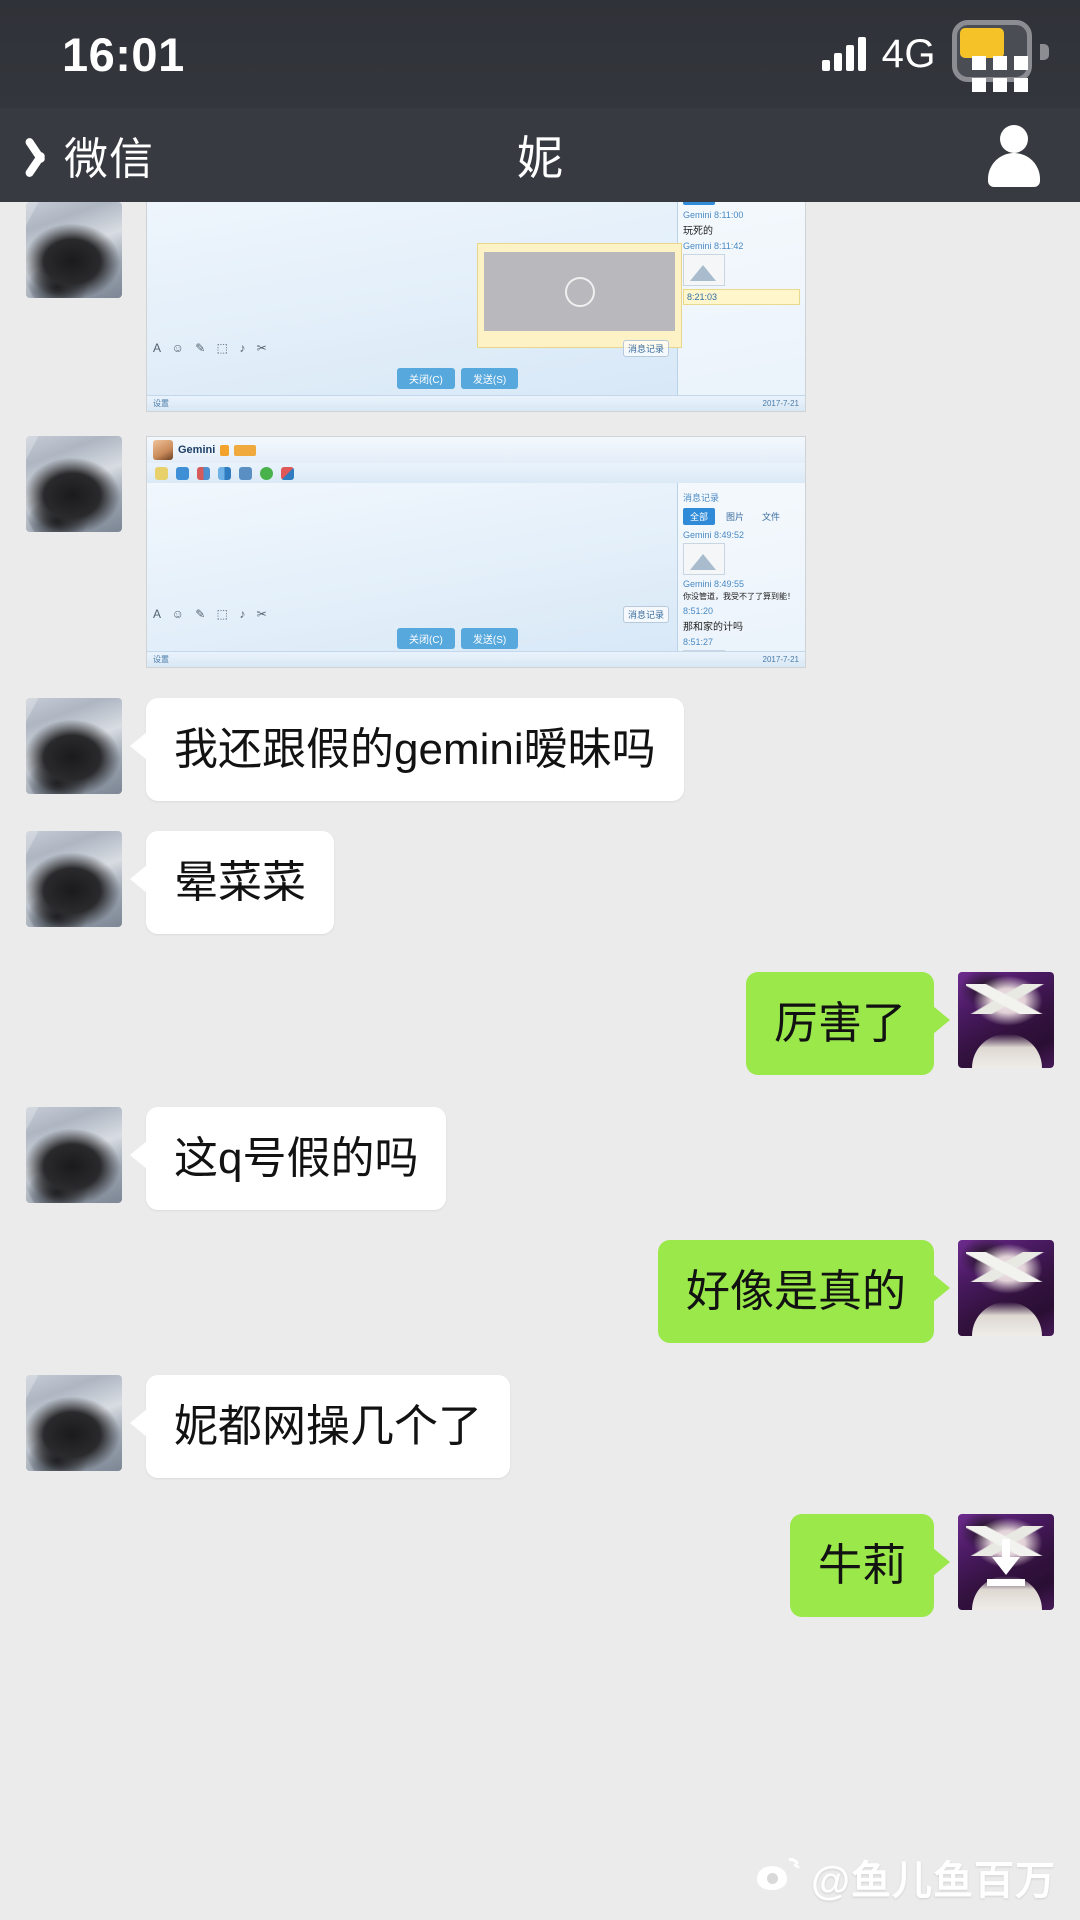 This screenshot has width=1080, height=1920. What do you see at coordinates (123, 54) in the screenshot?
I see `status-time: 16:01` at bounding box center [123, 54].